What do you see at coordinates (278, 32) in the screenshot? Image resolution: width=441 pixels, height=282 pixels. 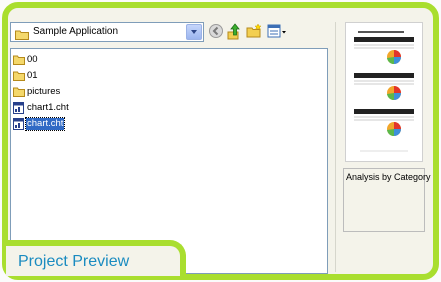 I see `views-menu-icon` at bounding box center [278, 32].